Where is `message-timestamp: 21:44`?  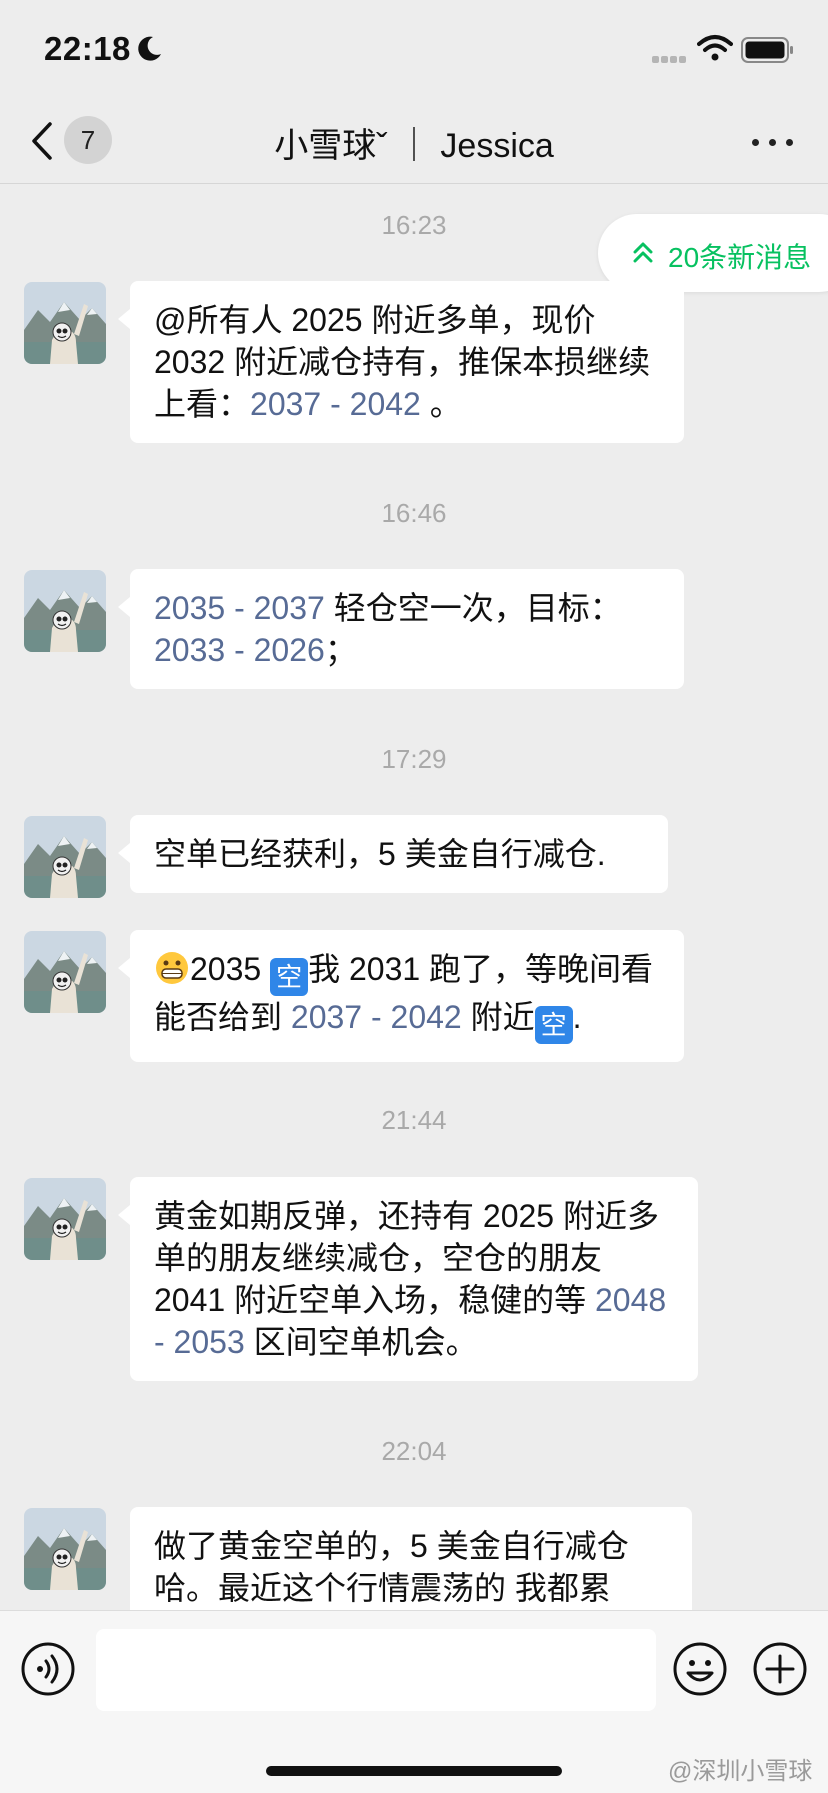
message-timestamp: 21:44 is located at coordinates (414, 1120).